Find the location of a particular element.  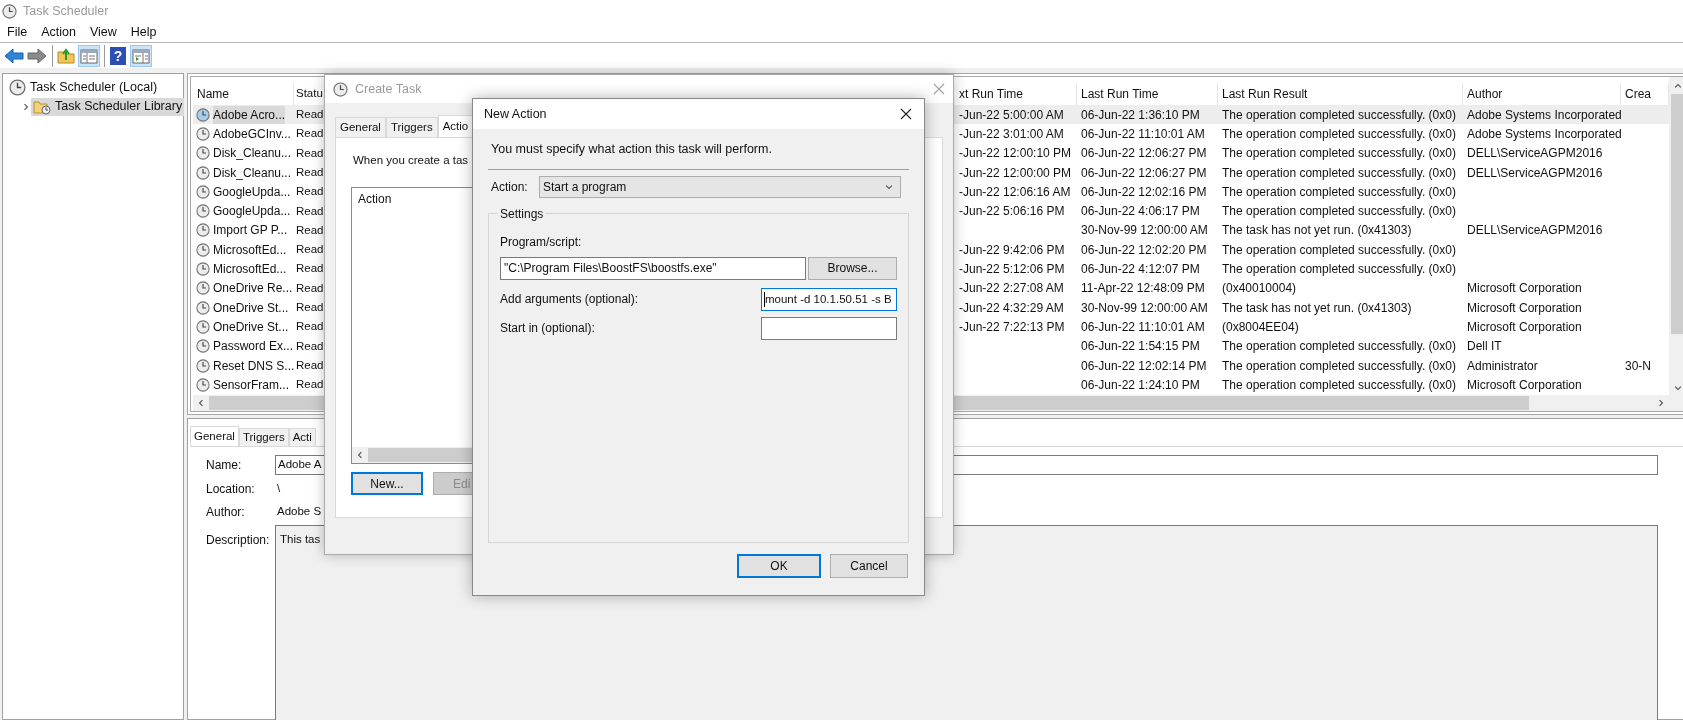

field-label: Start in (optional): is located at coordinates (547, 329).